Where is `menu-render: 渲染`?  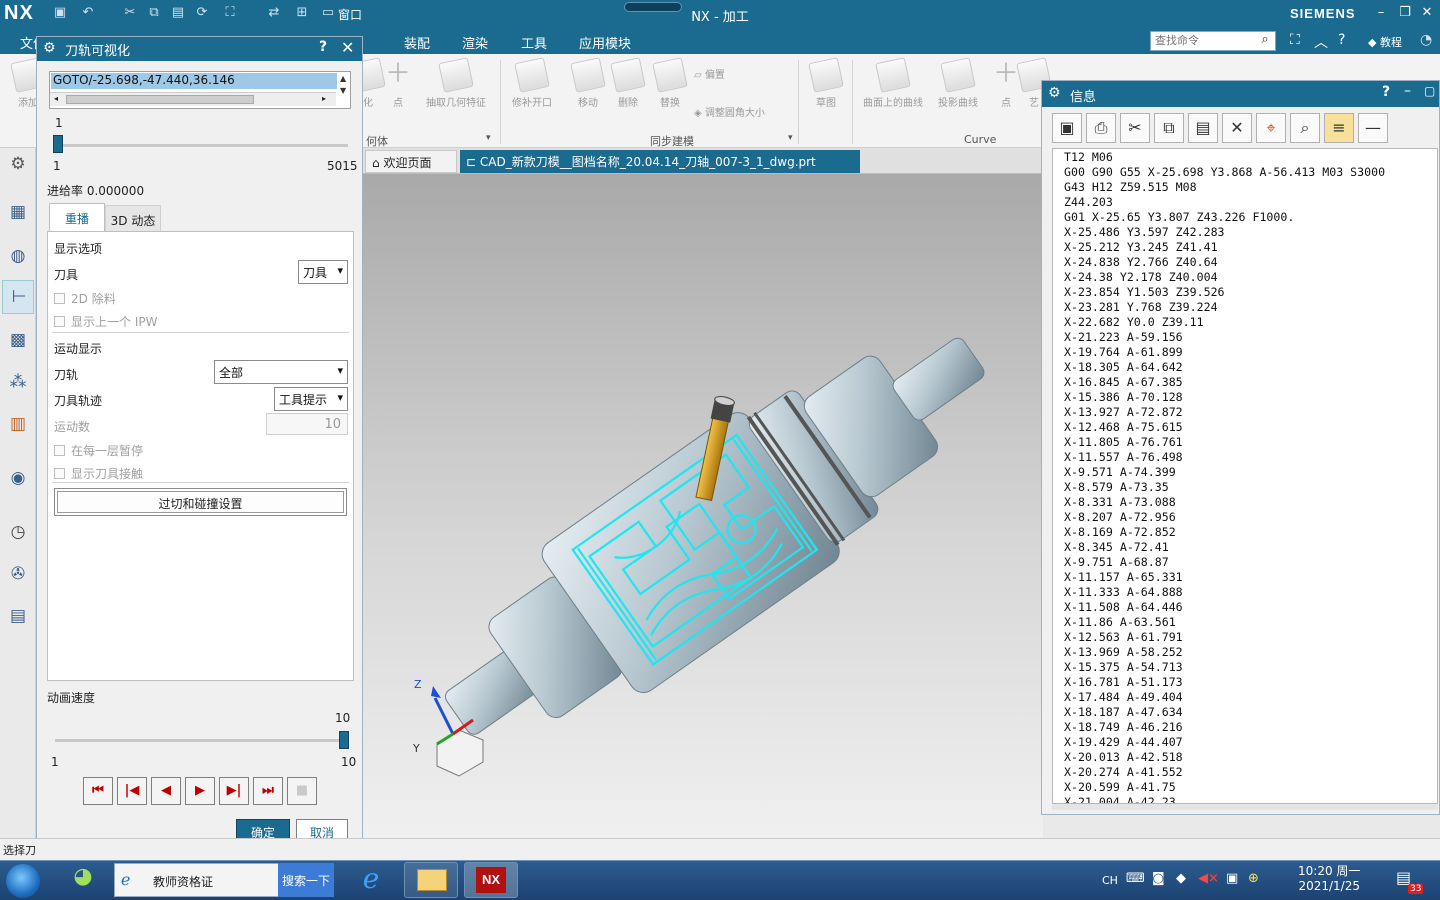
menu-render: 渲染 is located at coordinates (475, 42).